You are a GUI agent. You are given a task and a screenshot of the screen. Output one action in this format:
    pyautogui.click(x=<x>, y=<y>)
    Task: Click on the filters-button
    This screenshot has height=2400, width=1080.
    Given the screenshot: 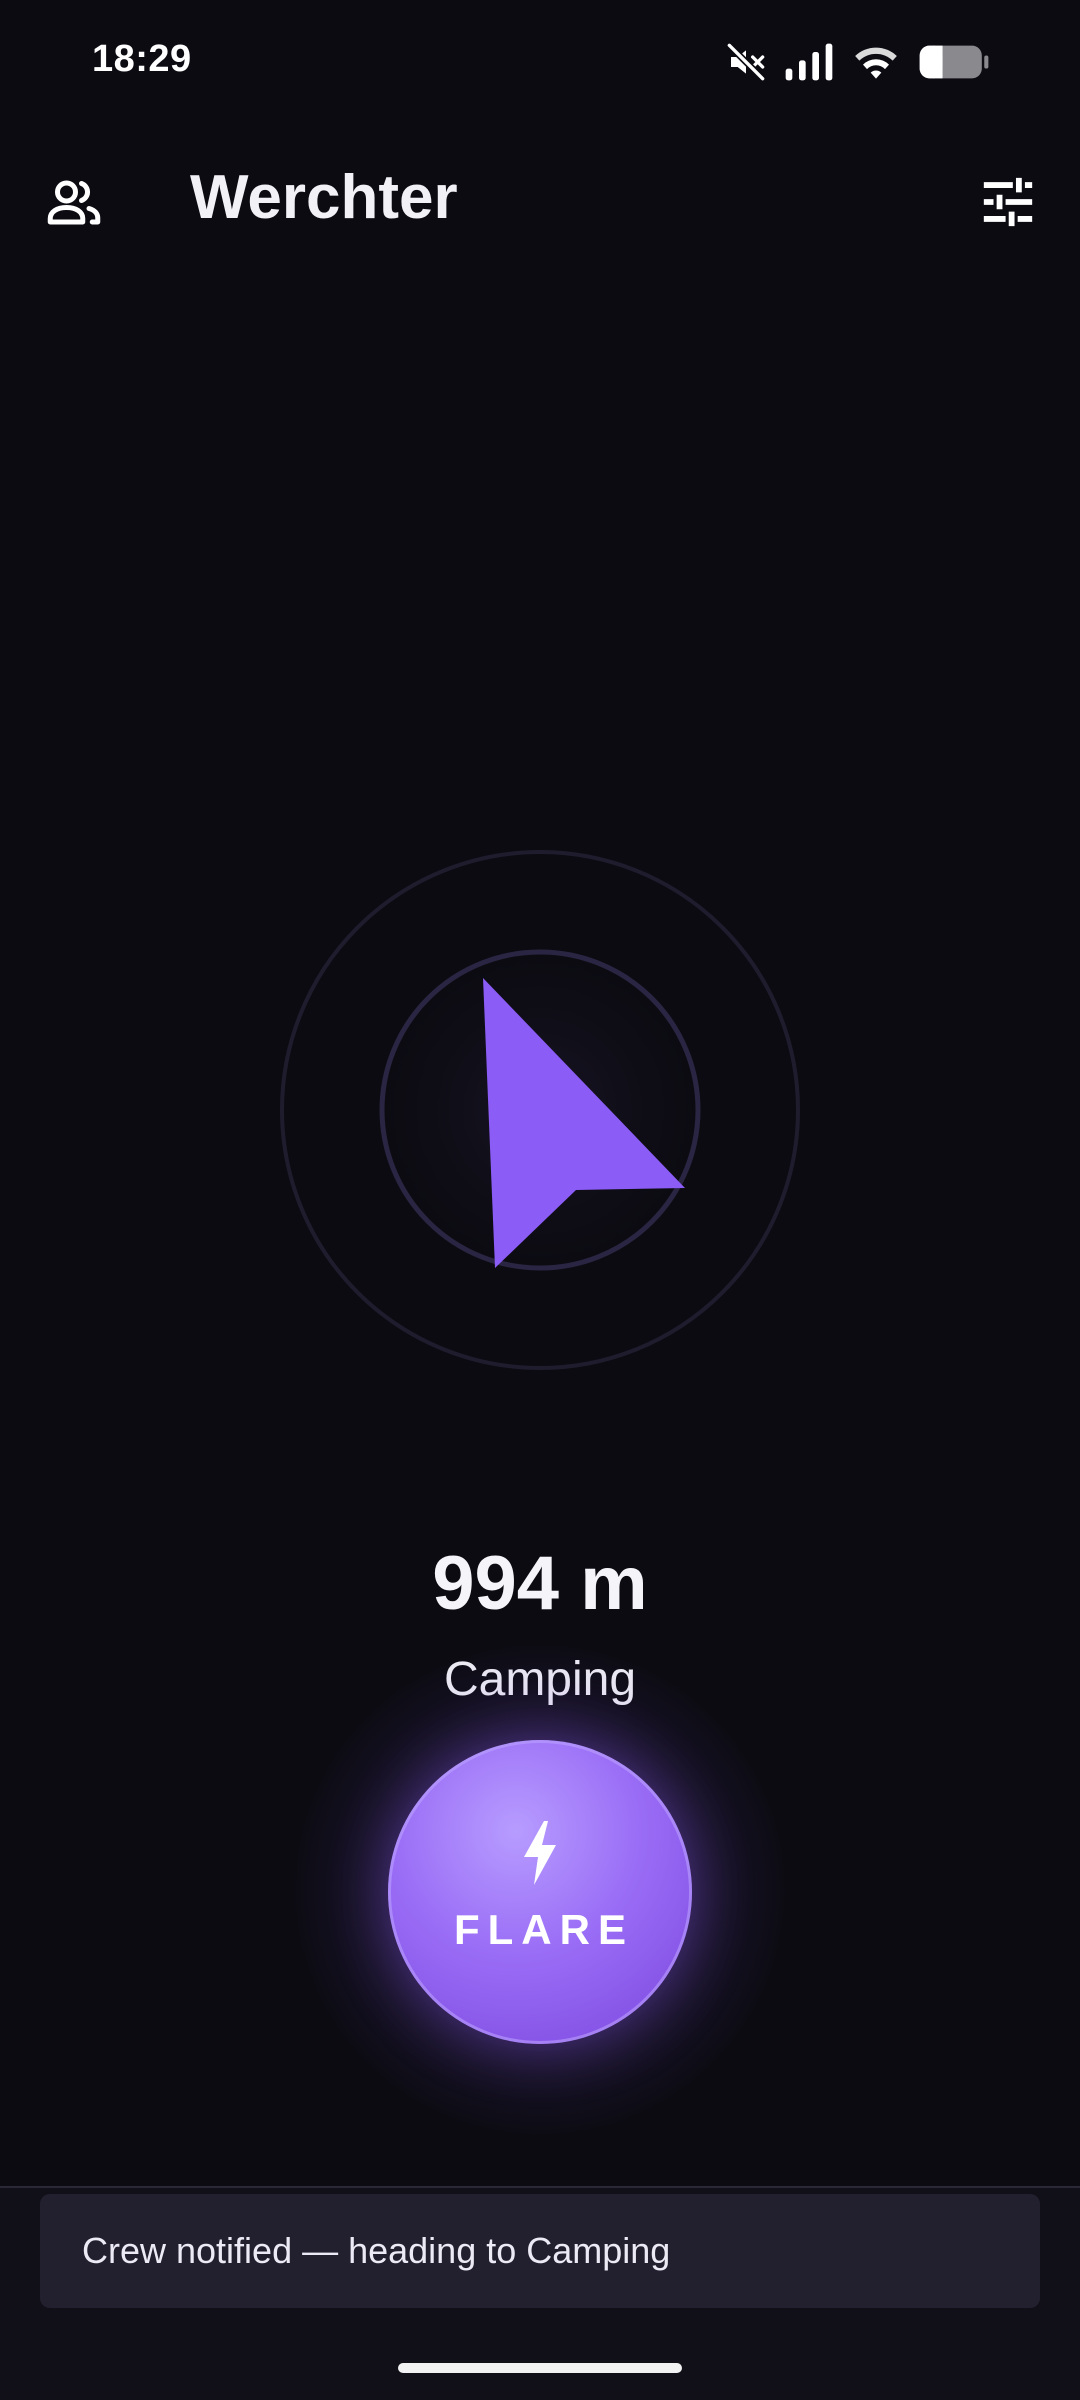 What is the action you would take?
    pyautogui.click(x=1008, y=204)
    